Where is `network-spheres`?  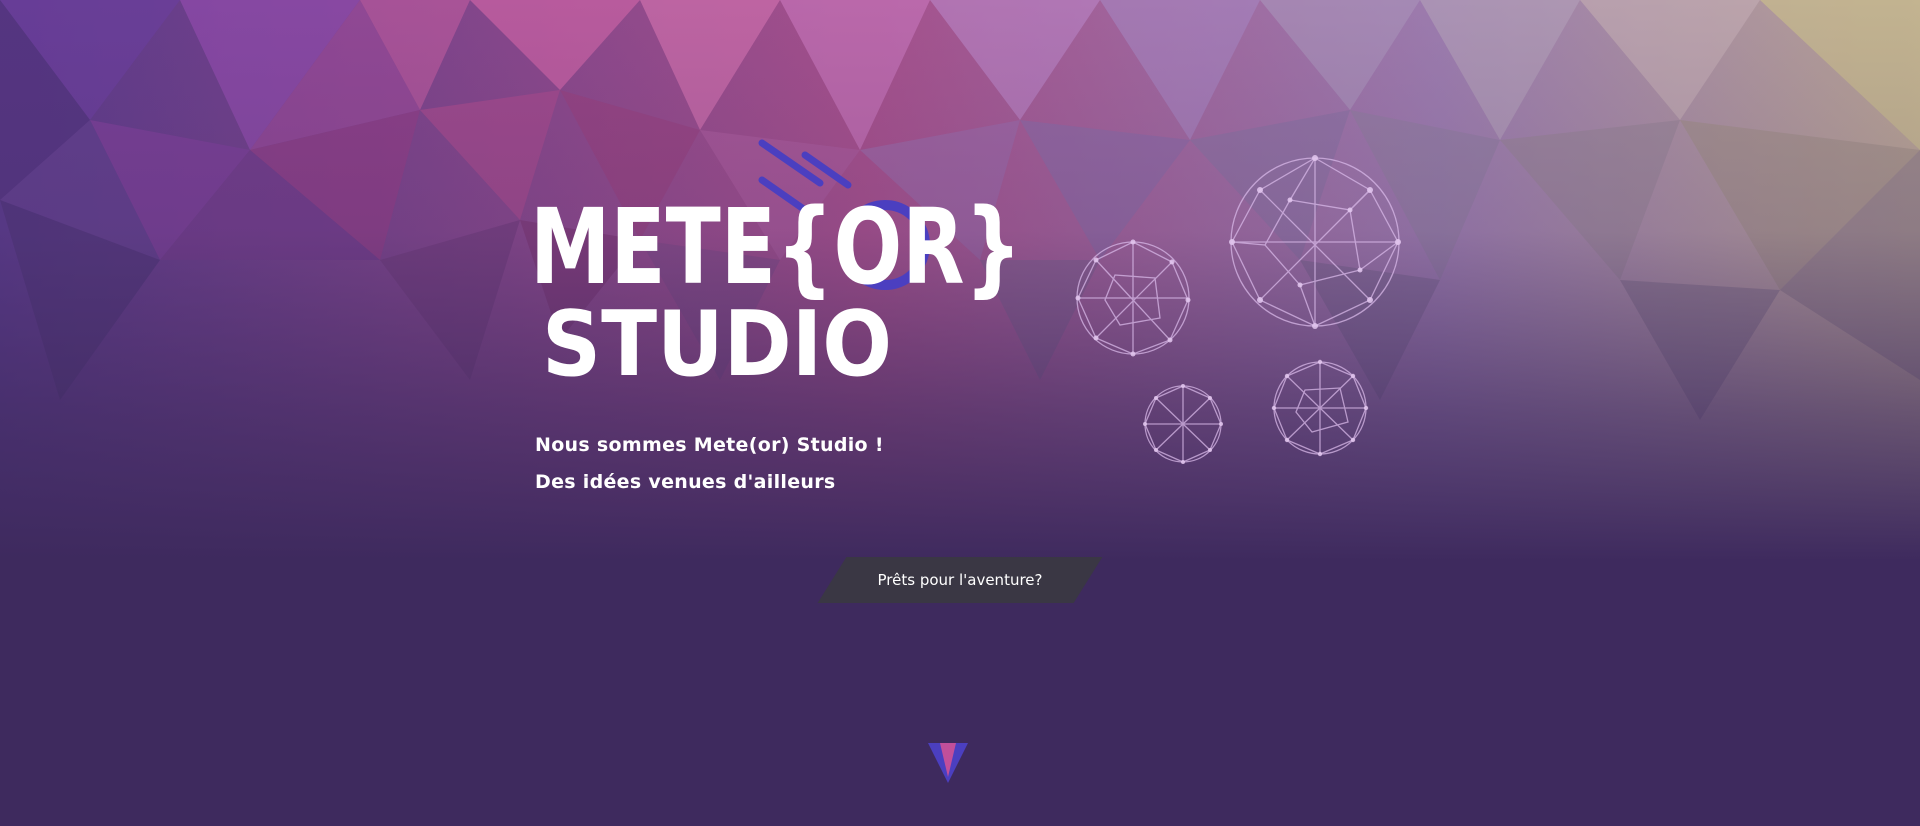 network-spheres is located at coordinates (1238, 309).